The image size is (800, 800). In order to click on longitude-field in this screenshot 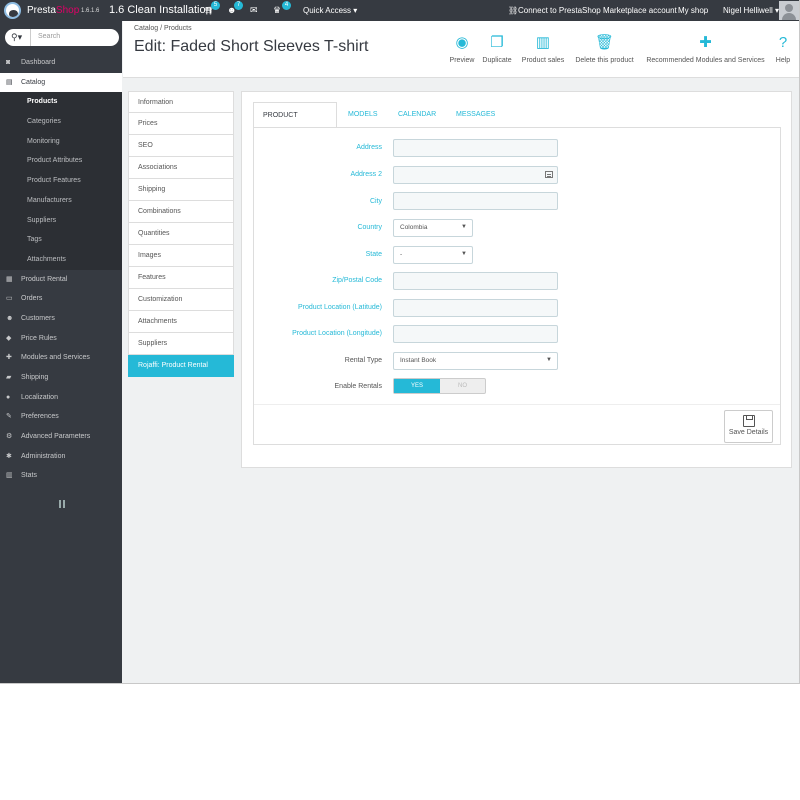, I will do `click(475, 334)`.